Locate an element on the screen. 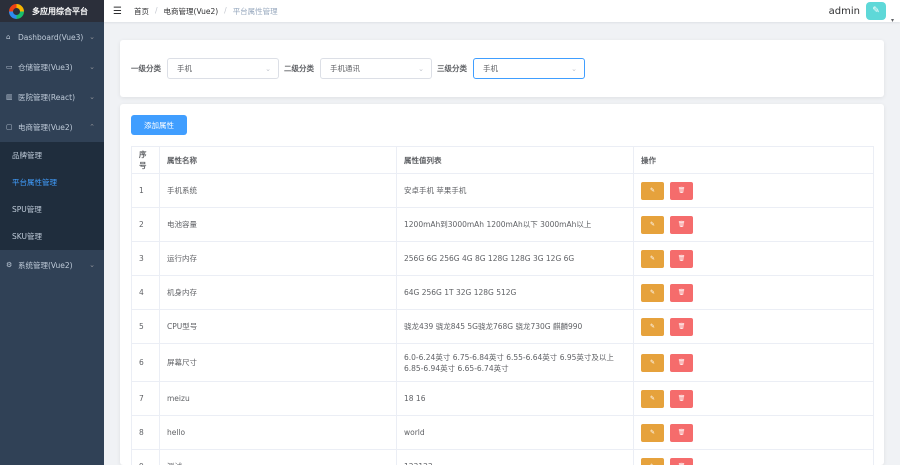 The height and width of the screenshot is (465, 900). breadcrumb-home: 首页 is located at coordinates (141, 11).